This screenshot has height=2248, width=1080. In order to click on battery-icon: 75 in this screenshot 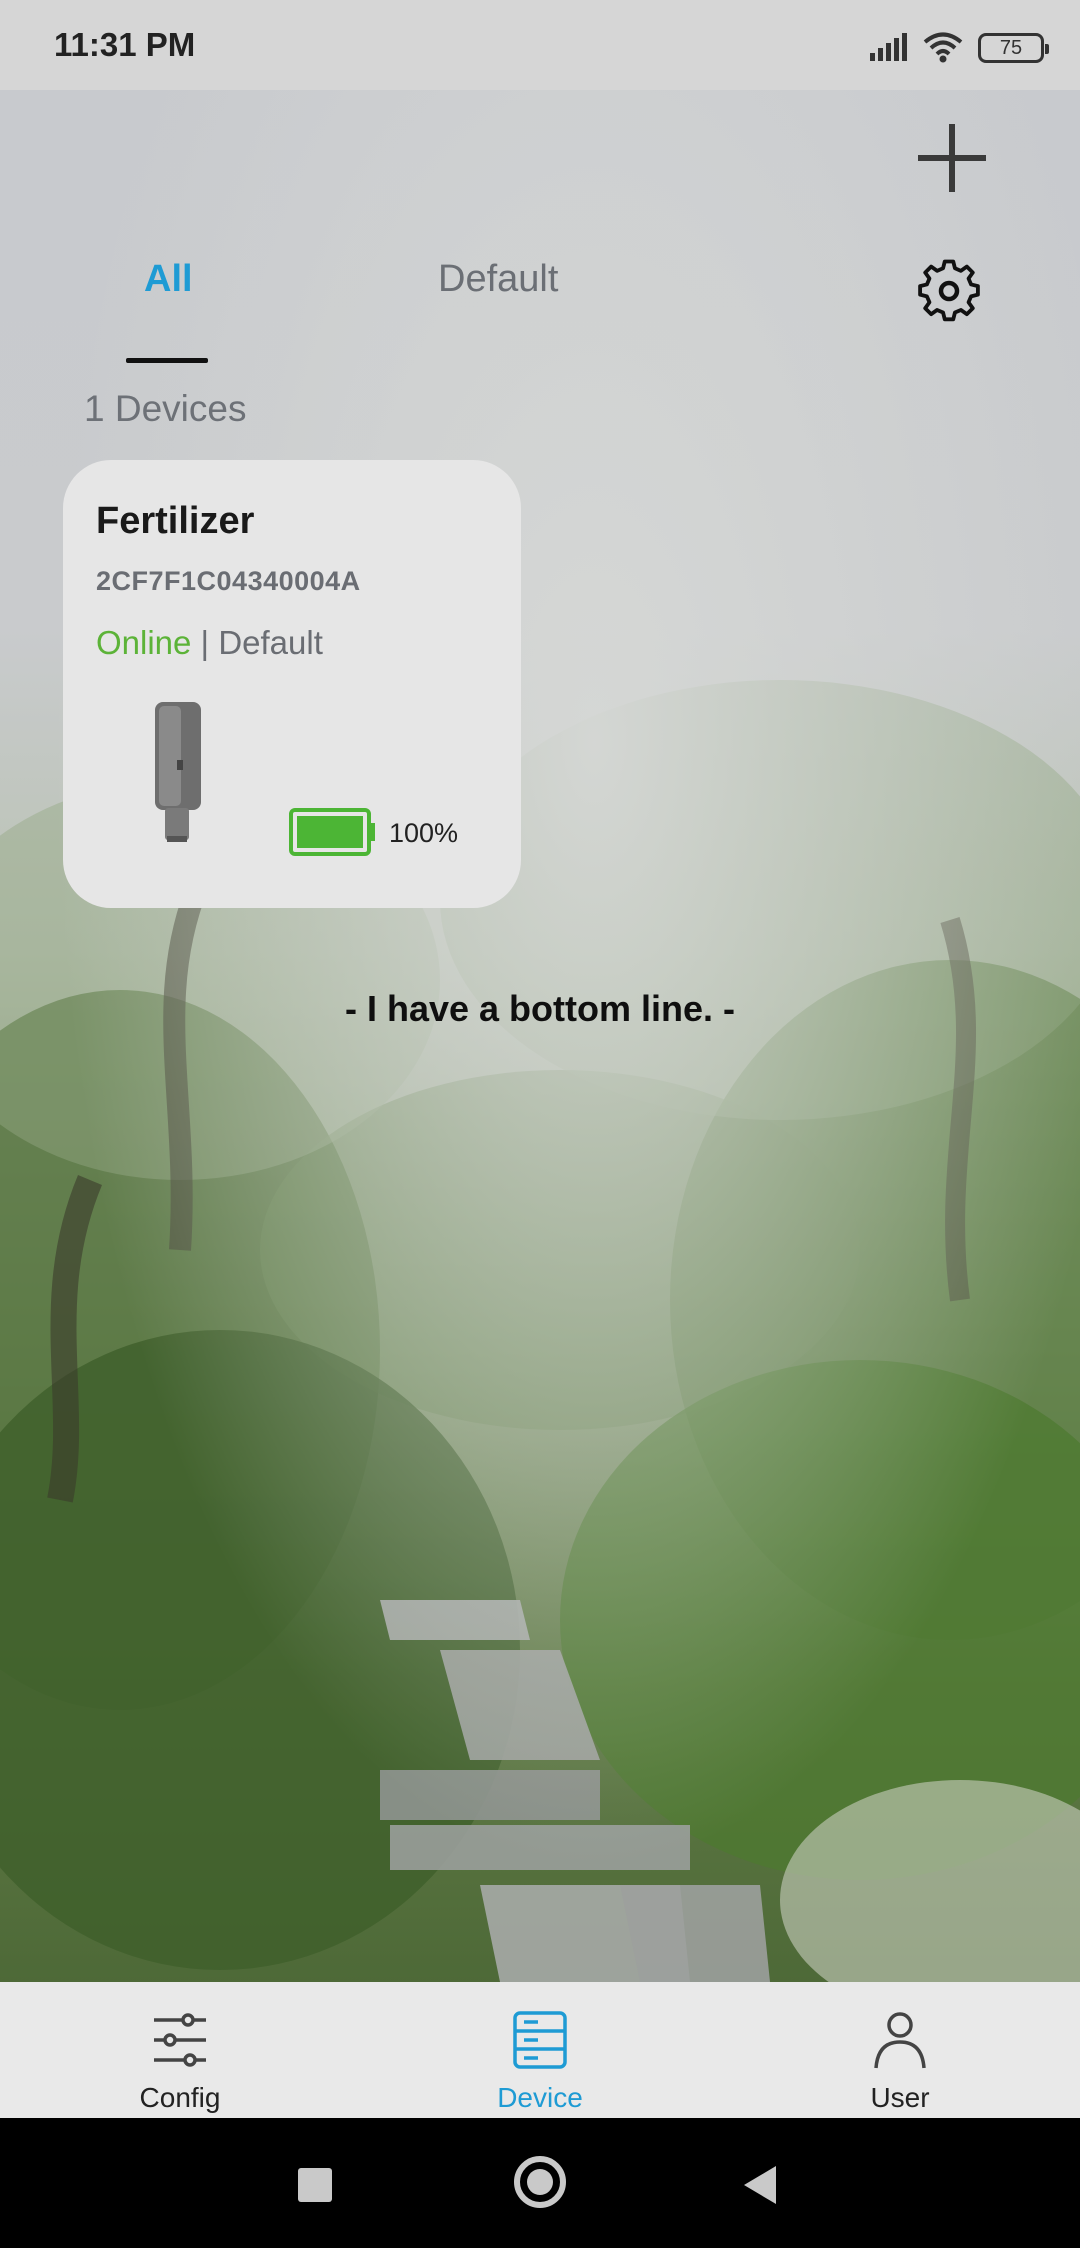, I will do `click(1013, 48)`.